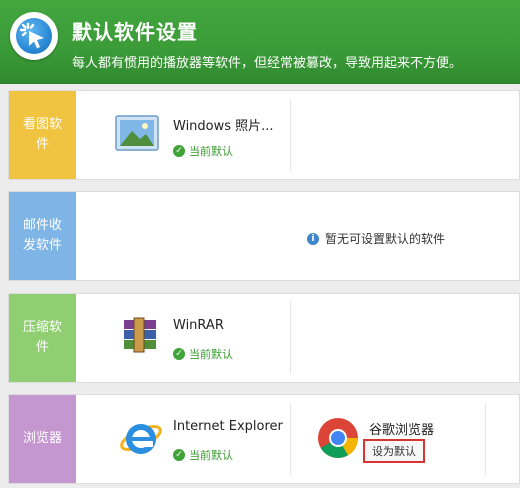  I want to click on app-card-winrar: WinRAR ✓ 当前默认, so click(183, 338).